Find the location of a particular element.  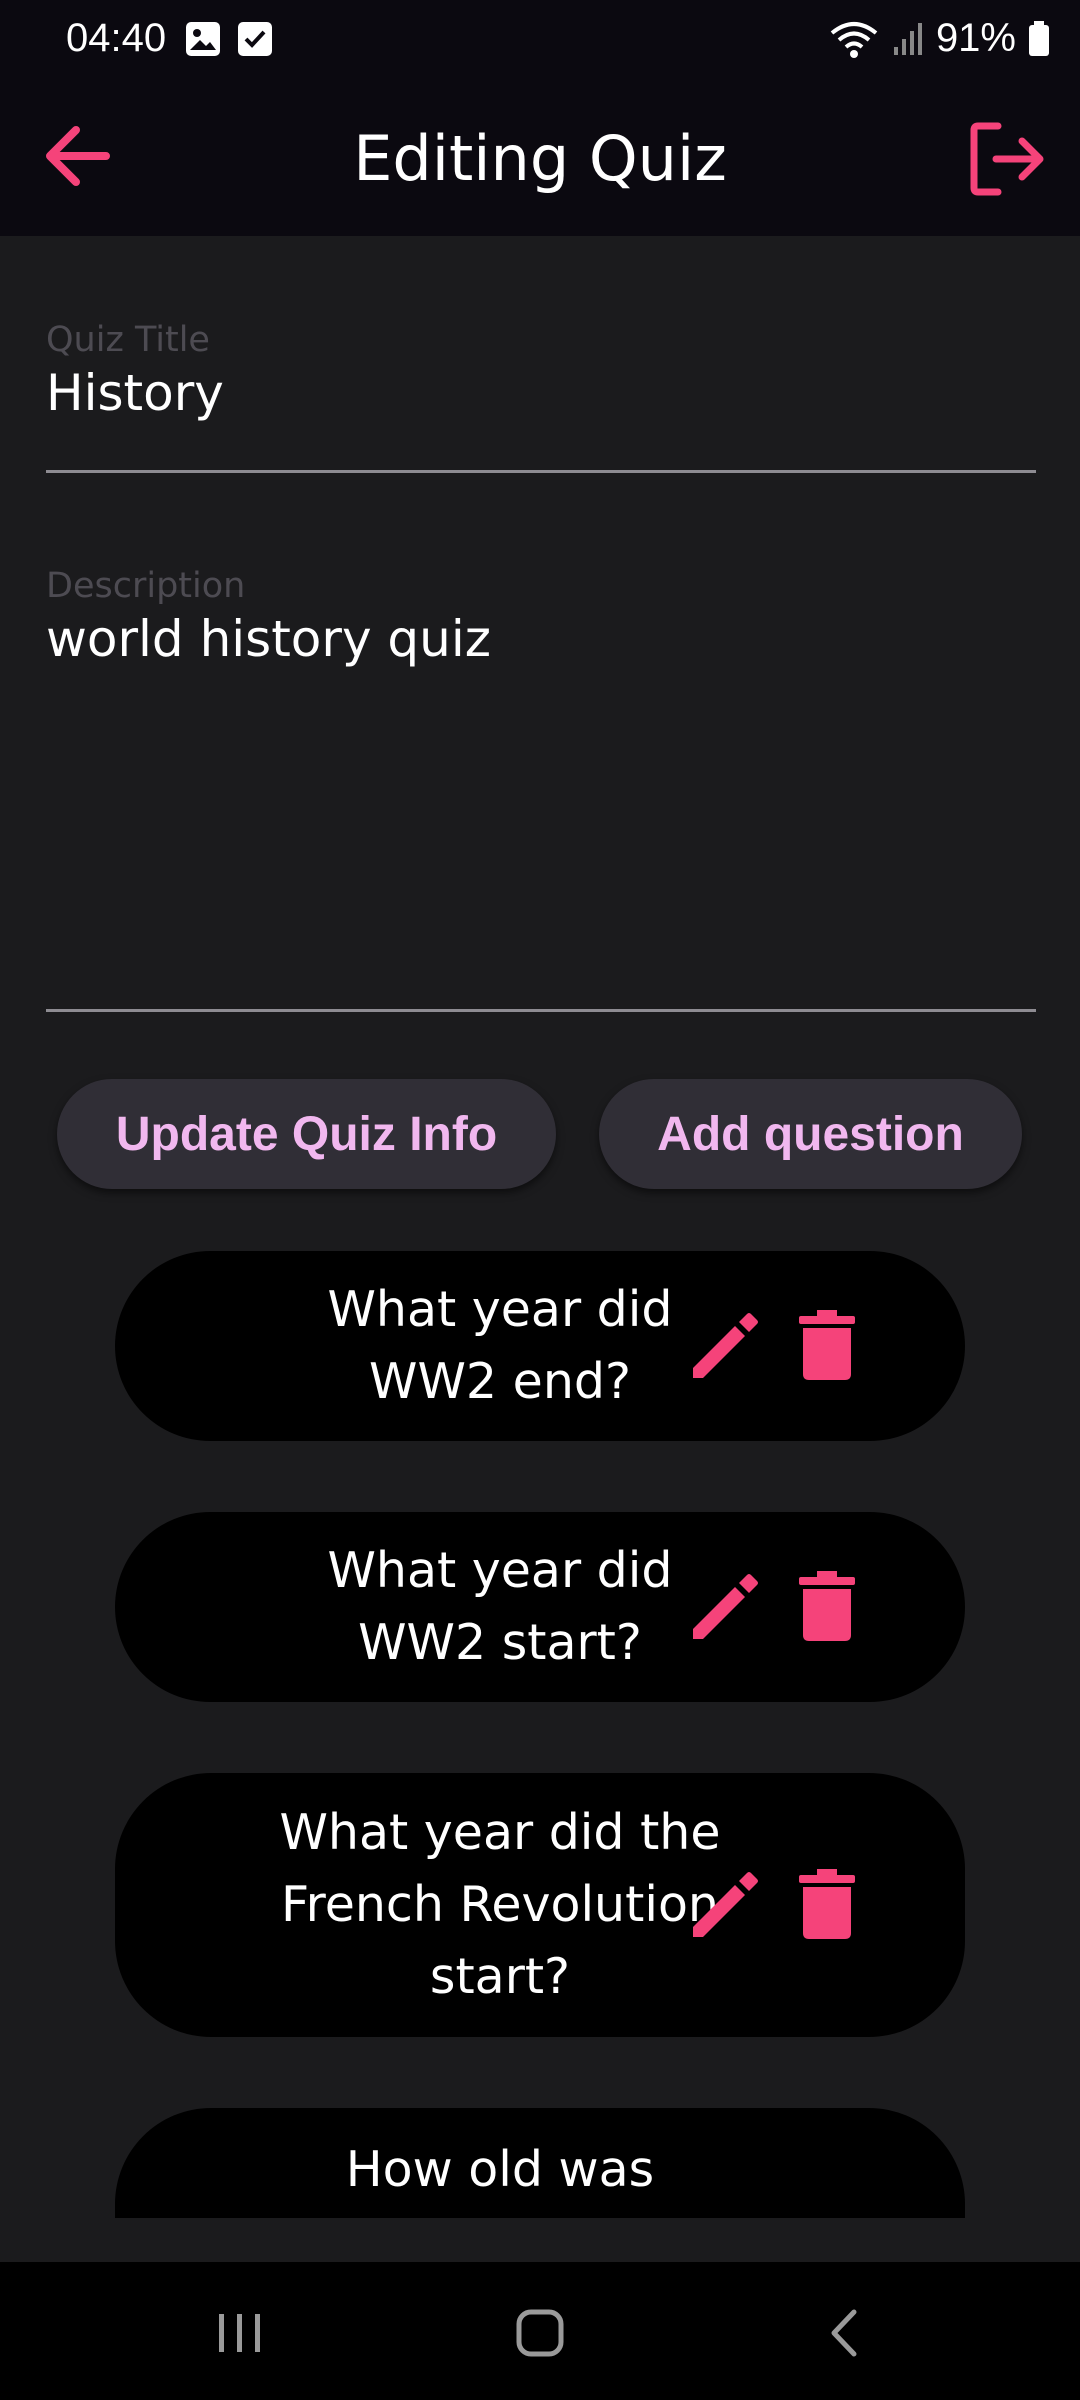

logout-button is located at coordinates (1007, 159).